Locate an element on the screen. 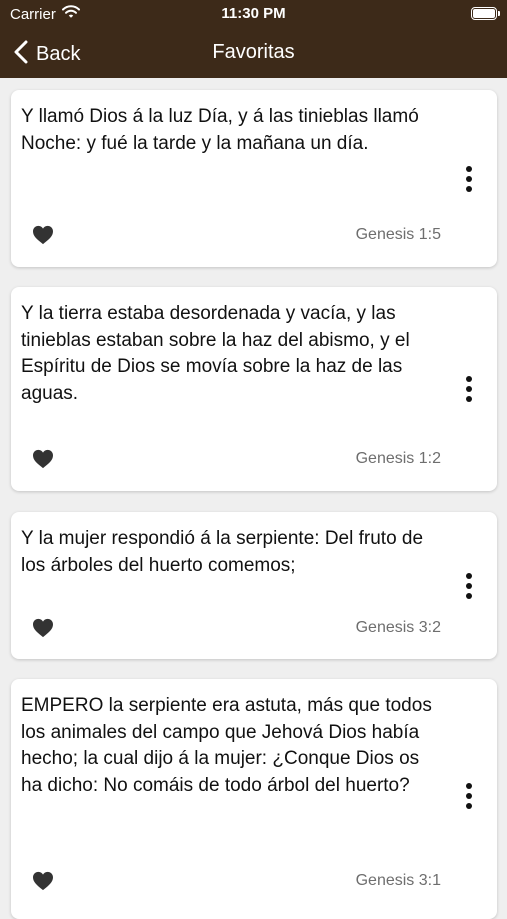 Image resolution: width=507 pixels, height=919 pixels. status-time: 11:30 PM is located at coordinates (253, 13).